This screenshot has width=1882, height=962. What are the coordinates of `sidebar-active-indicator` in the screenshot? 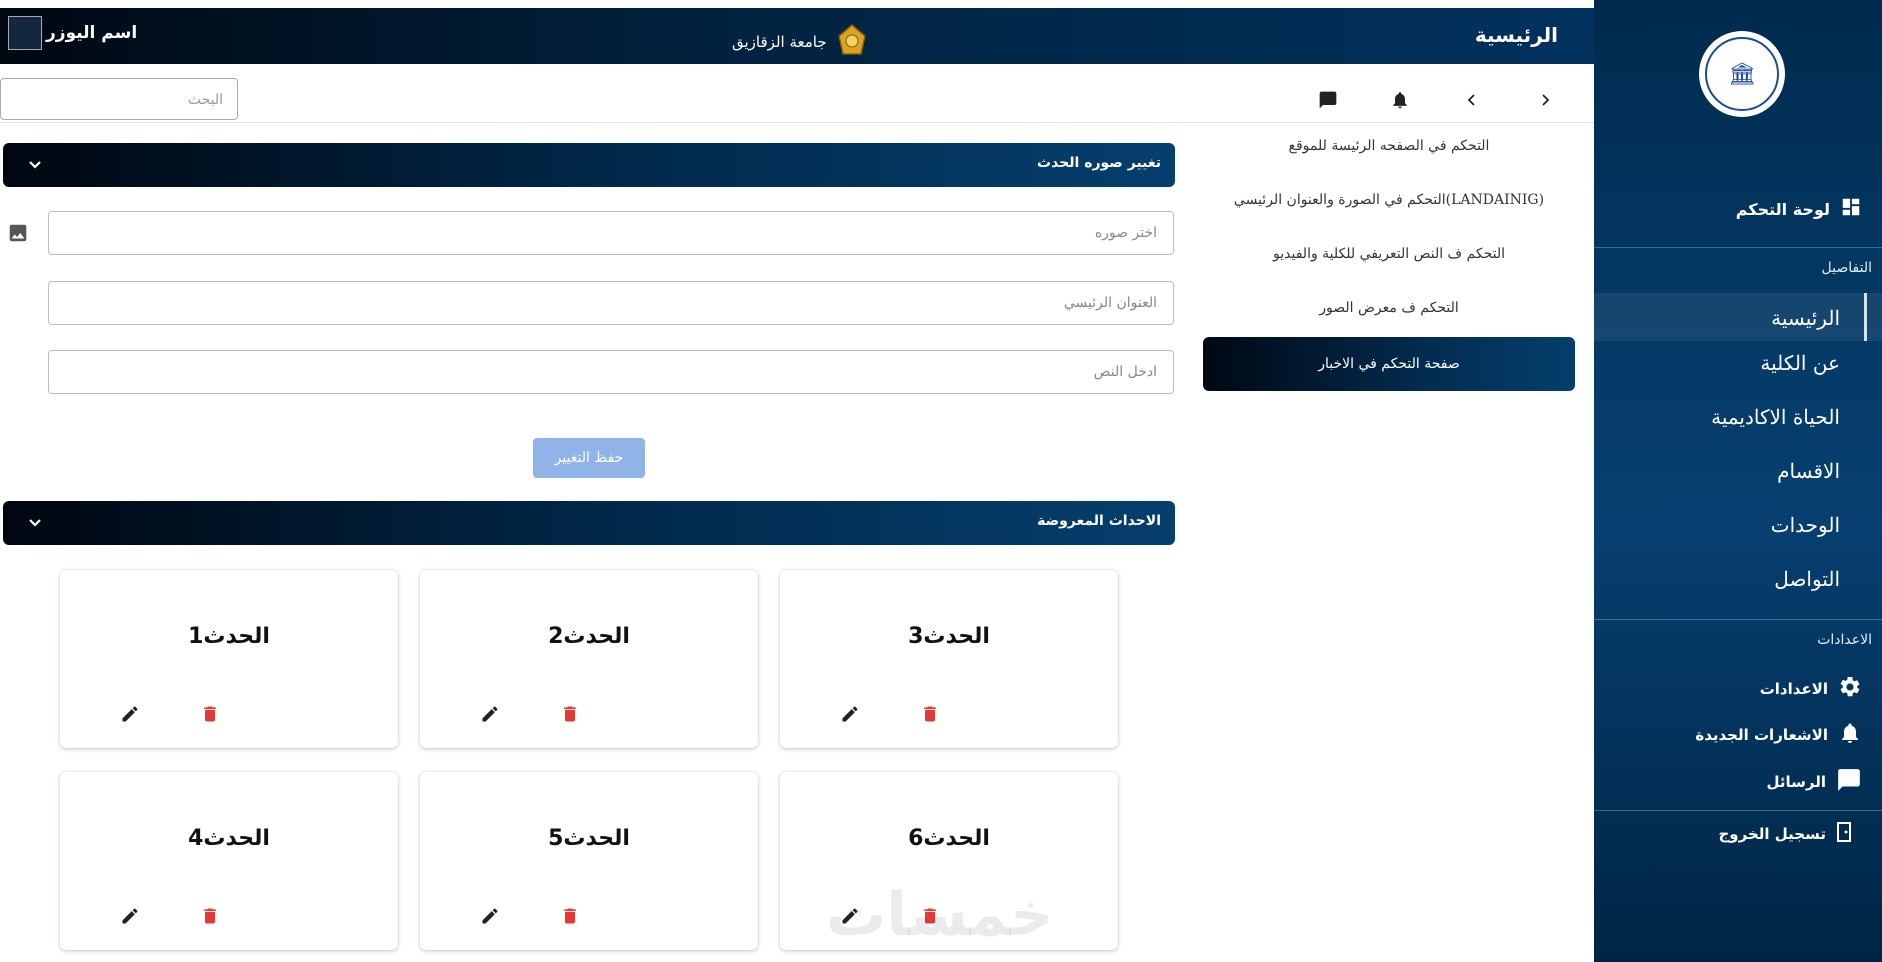 It's located at (1865, 317).